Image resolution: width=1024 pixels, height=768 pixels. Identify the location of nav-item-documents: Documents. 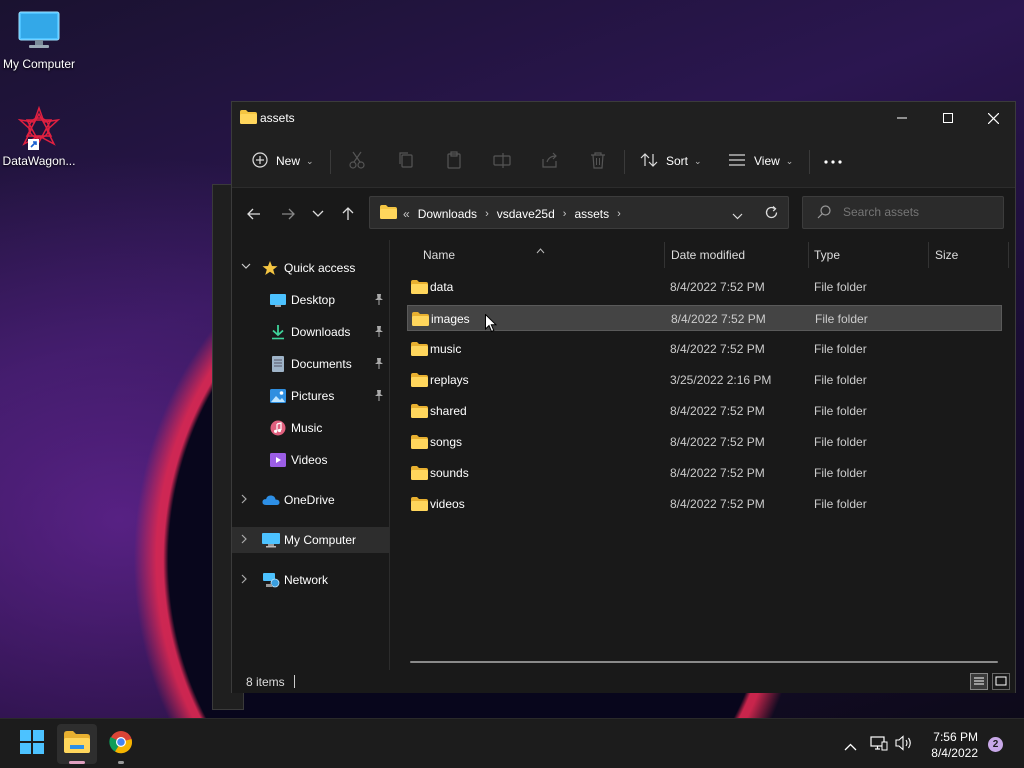
(310, 364).